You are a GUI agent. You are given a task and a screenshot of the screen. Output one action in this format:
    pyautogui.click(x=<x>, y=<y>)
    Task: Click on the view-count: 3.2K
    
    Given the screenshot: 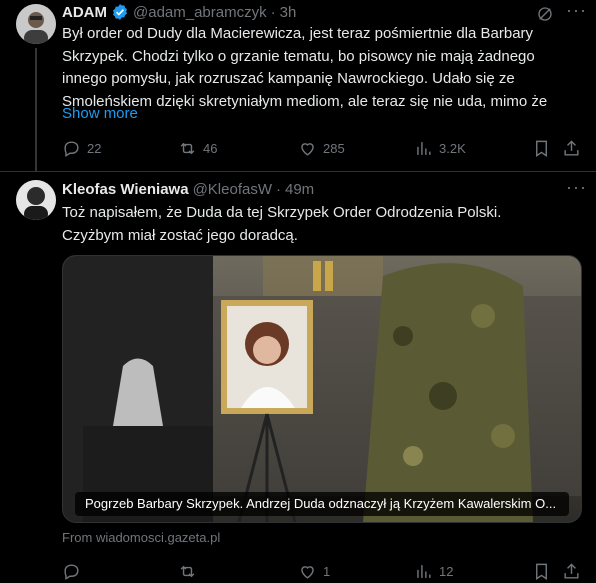 What is the action you would take?
    pyautogui.click(x=452, y=148)
    